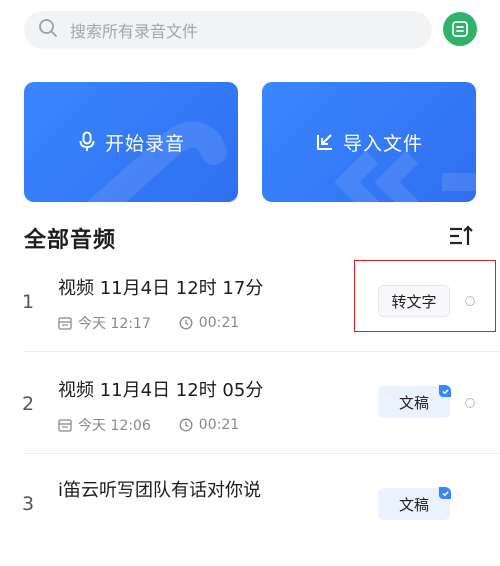  I want to click on import-file-label: 导入文件, so click(382, 143).